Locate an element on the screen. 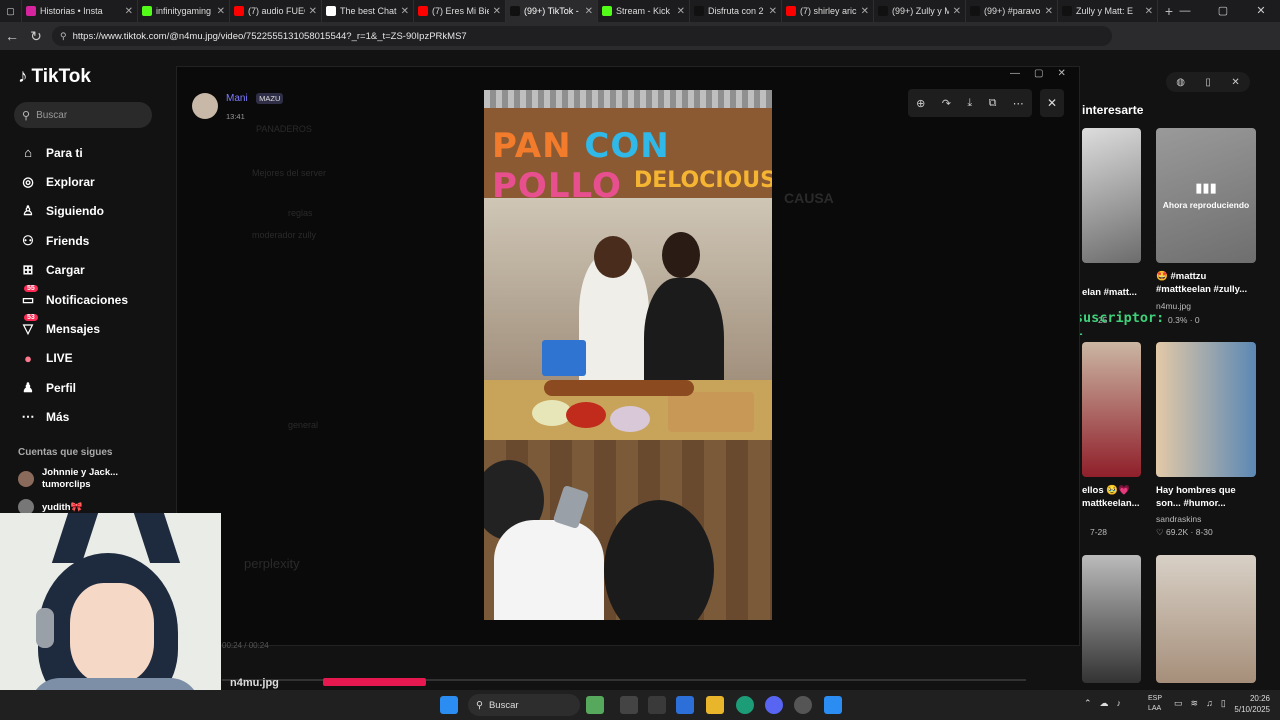  sidebar-item-explorar: ◎ Explorar is located at coordinates (73, 181).